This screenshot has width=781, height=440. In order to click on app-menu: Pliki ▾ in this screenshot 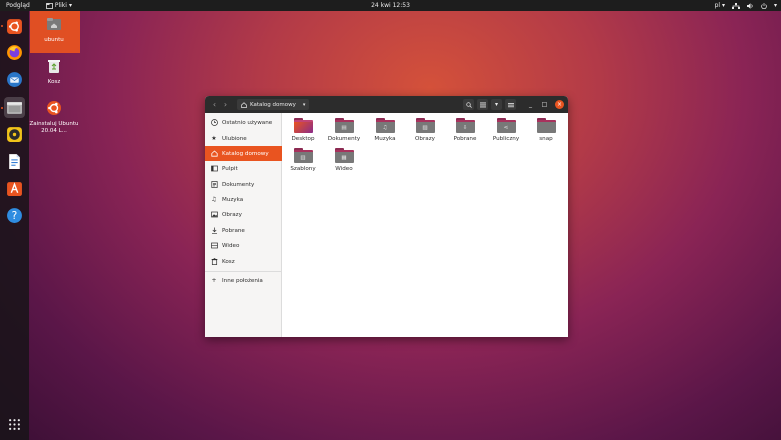, I will do `click(58, 5)`.